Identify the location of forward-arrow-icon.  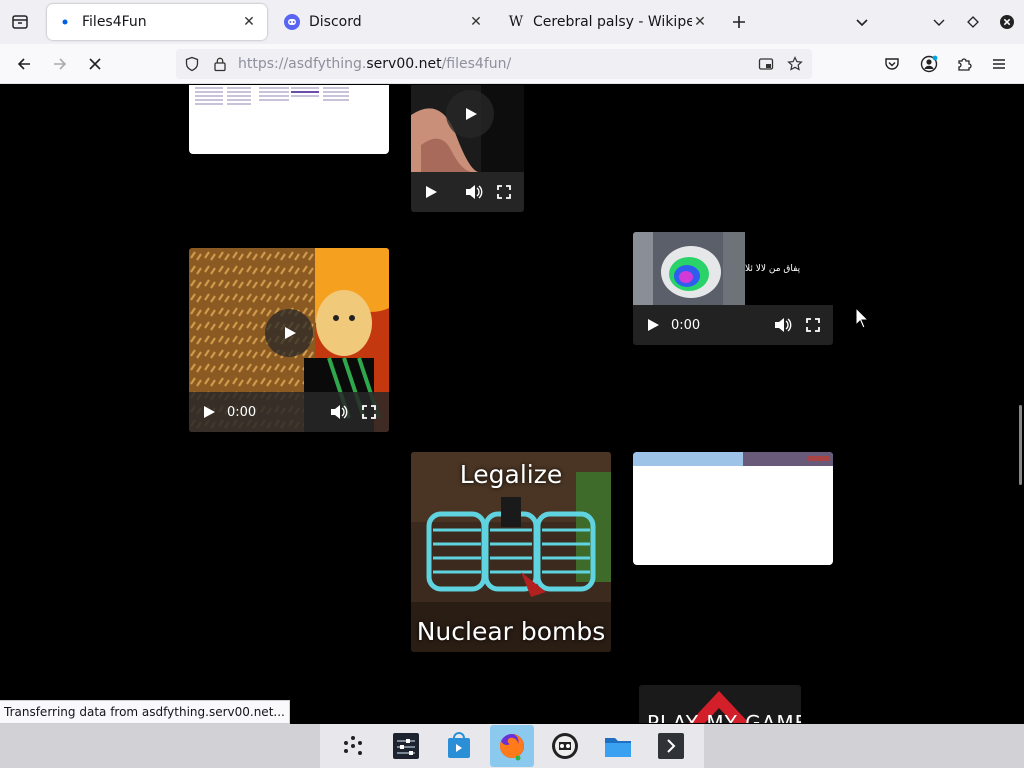
(60, 64).